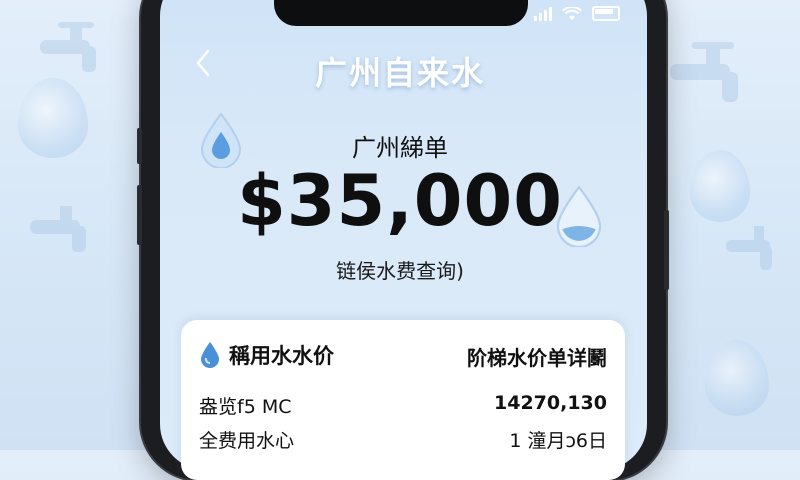 The height and width of the screenshot is (480, 800). Describe the element at coordinates (400, 201) in the screenshot. I see `bill-amount: $35,000` at that location.